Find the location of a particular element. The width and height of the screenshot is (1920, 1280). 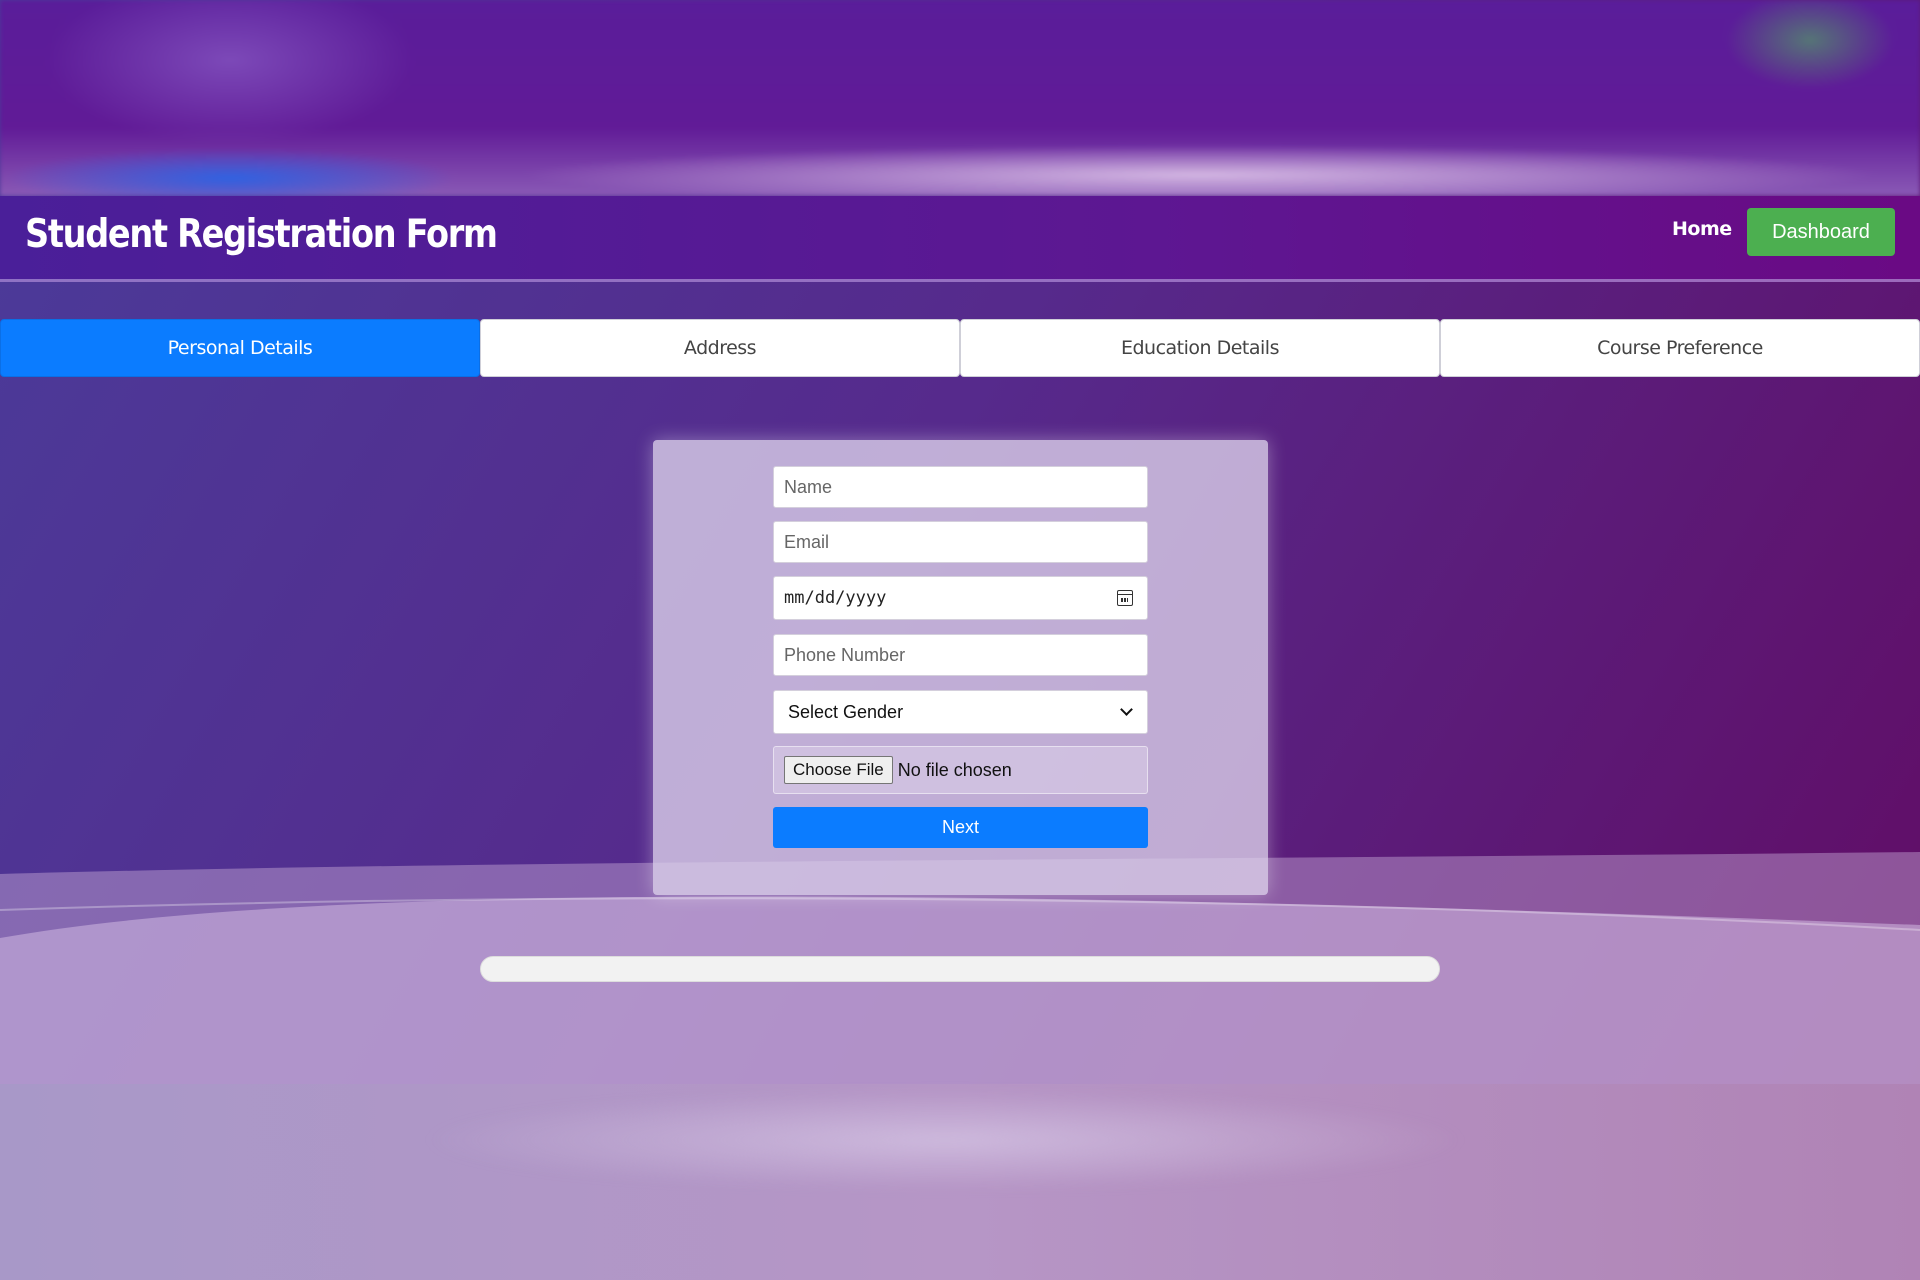

file-status-text: No file chosen is located at coordinates (954, 769).